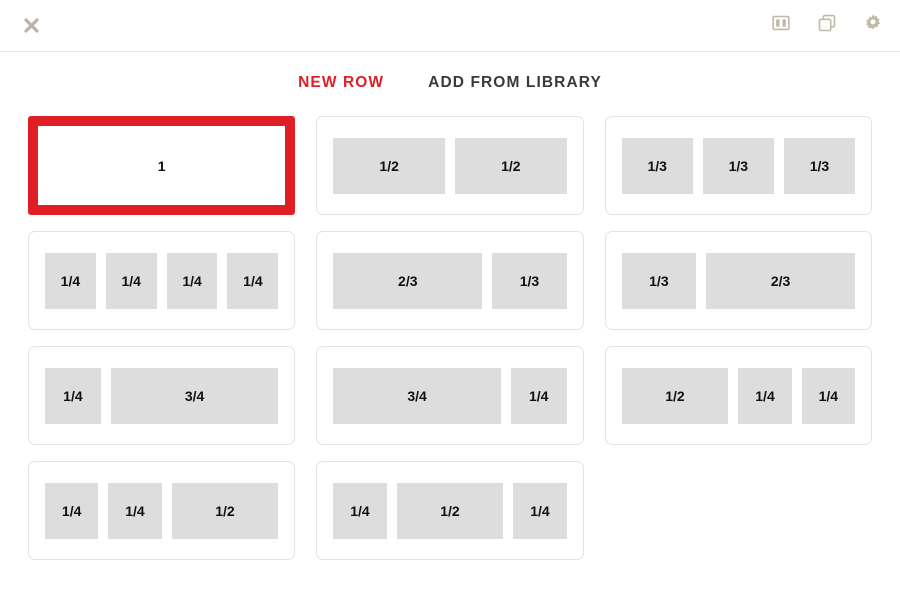 Image resolution: width=900 pixels, height=614 pixels. I want to click on layout-option-layout-1-4-3-4: 1/4 3/4, so click(162, 395).